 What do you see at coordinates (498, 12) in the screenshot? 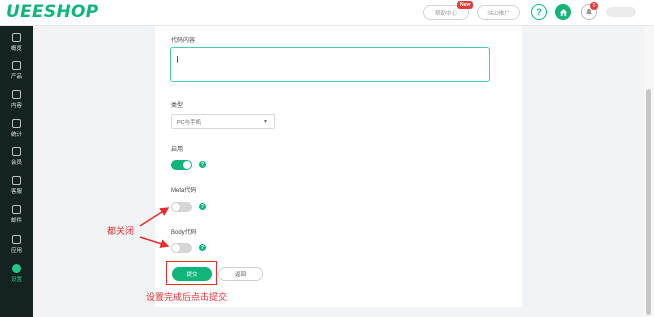
I see `seo-promotion-button: SEO推广` at bounding box center [498, 12].